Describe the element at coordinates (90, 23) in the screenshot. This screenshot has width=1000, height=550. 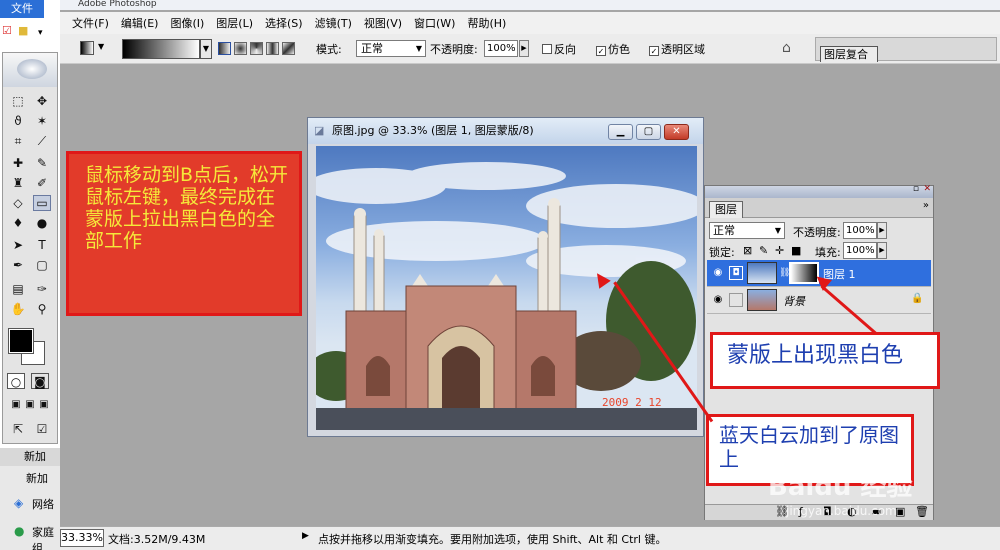
I see `menu-file: 文件(F)` at that location.